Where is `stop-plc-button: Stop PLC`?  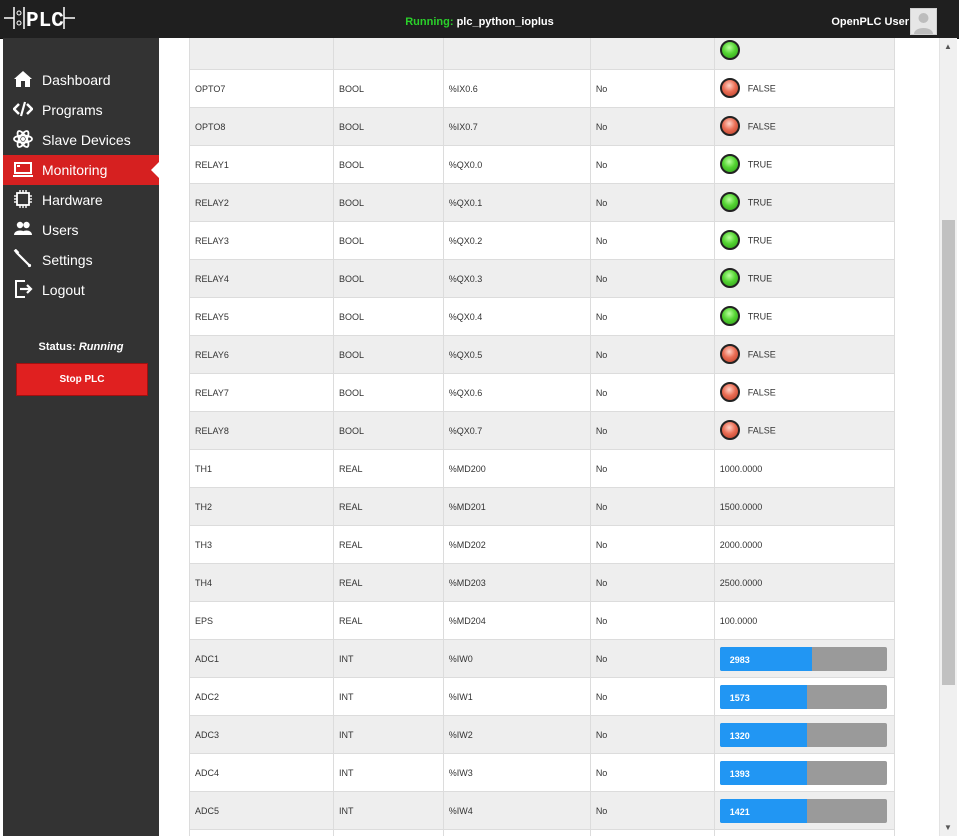
stop-plc-button: Stop PLC is located at coordinates (82, 379).